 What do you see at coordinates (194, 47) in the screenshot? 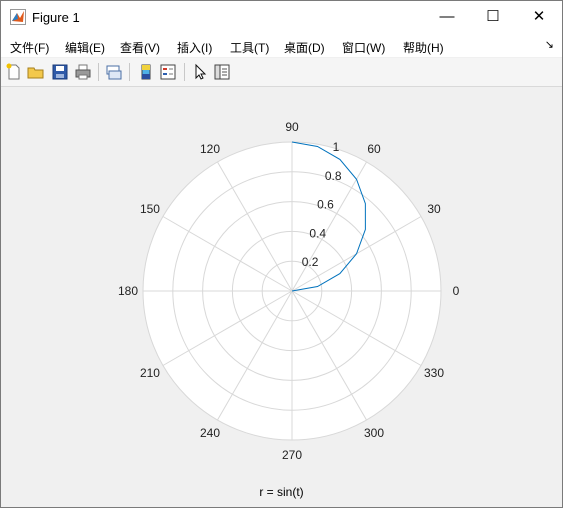
I see `menu-insert: 插入(I)` at bounding box center [194, 47].